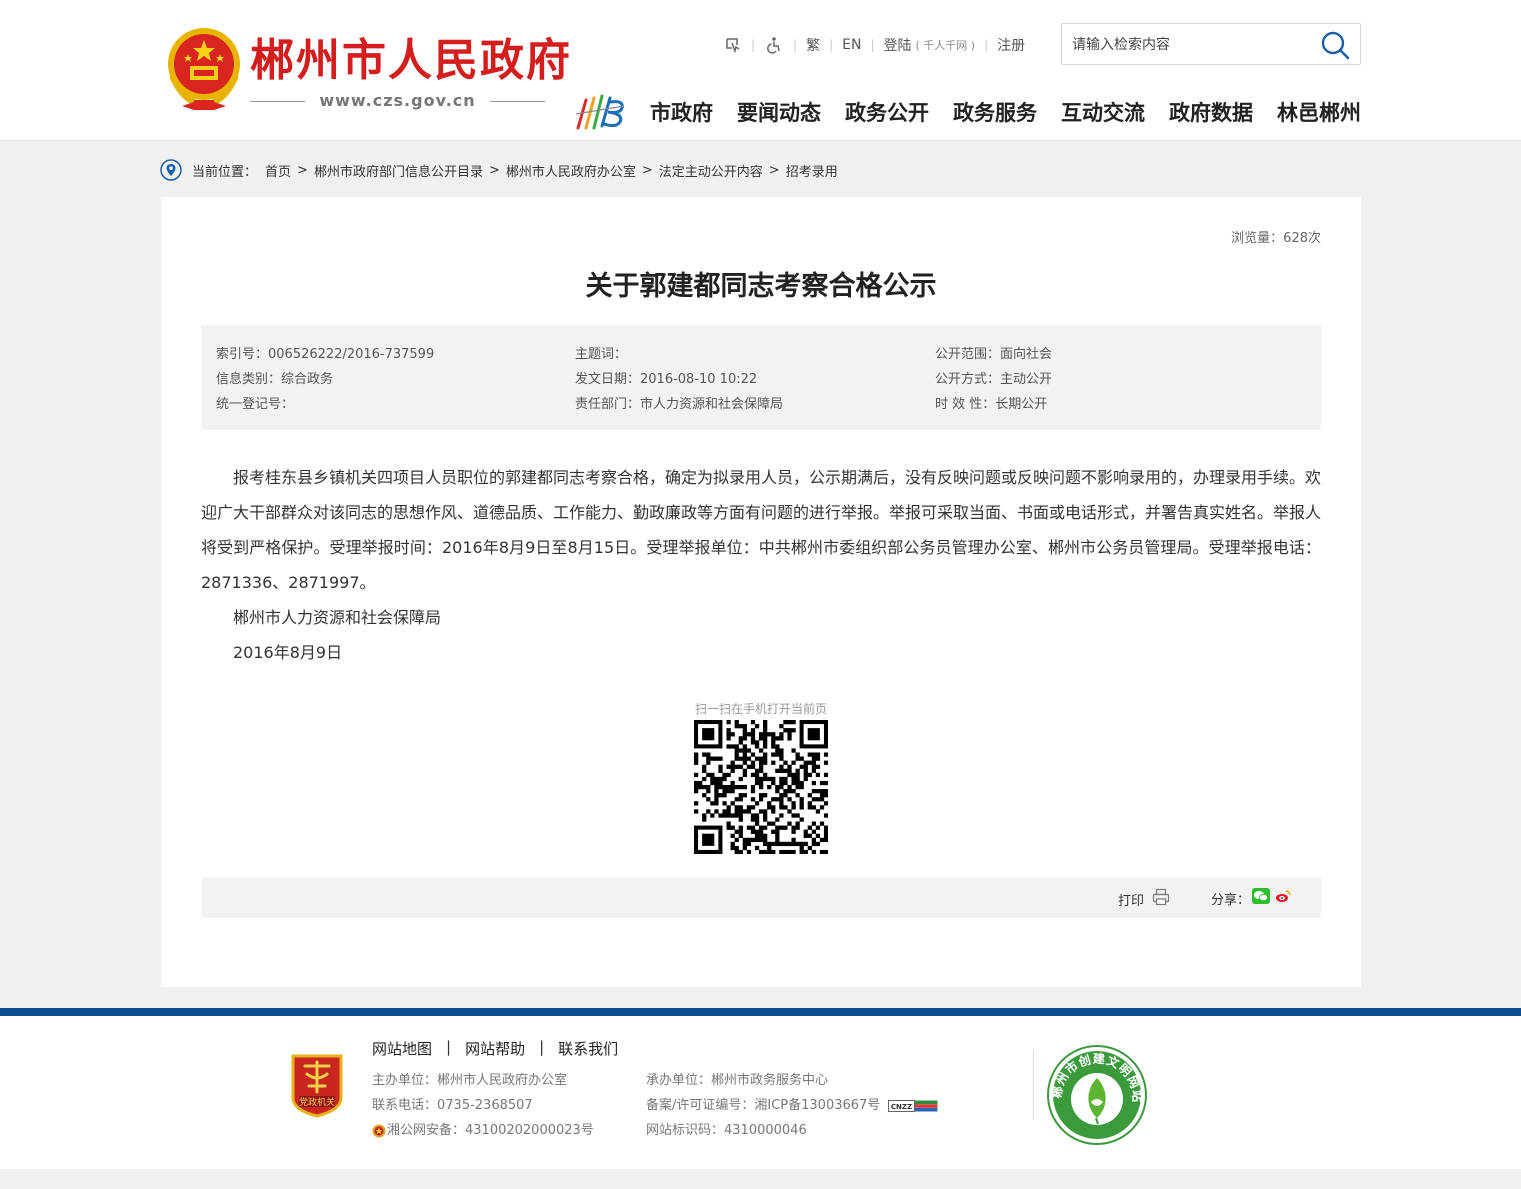  Describe the element at coordinates (991, 404) in the screenshot. I see `meta-validity: 时 效 性：长期公开` at that location.